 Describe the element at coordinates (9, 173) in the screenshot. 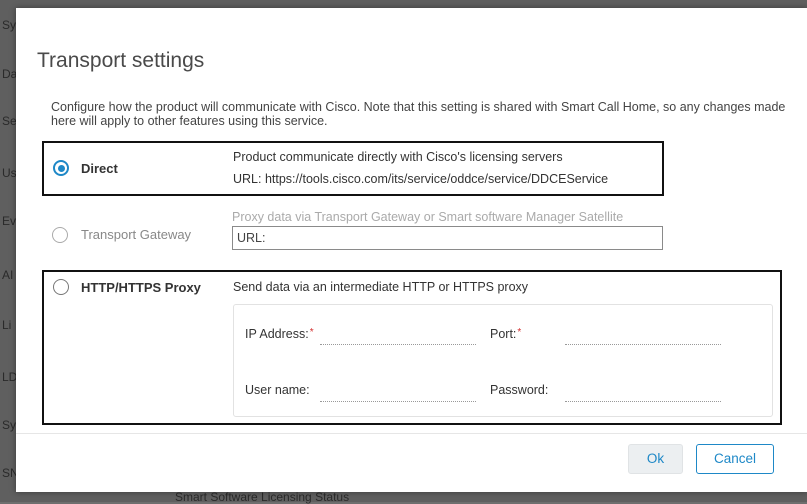

I see `background-nav-item: Us` at that location.